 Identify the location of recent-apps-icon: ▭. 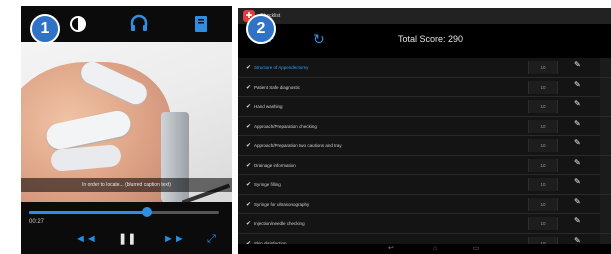
(476, 249).